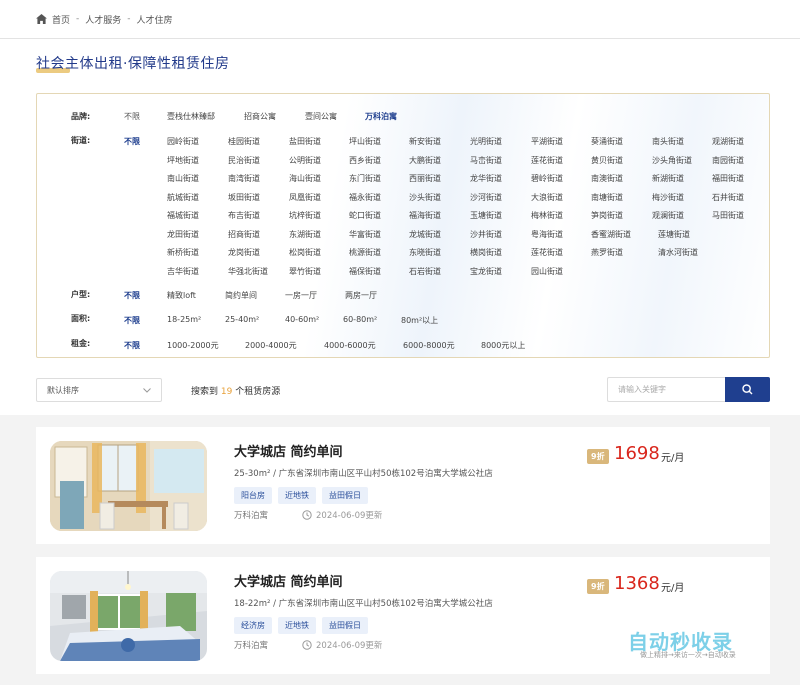 The height and width of the screenshot is (685, 800). What do you see at coordinates (425, 271) in the screenshot?
I see `street-option: 石岩街道` at bounding box center [425, 271].